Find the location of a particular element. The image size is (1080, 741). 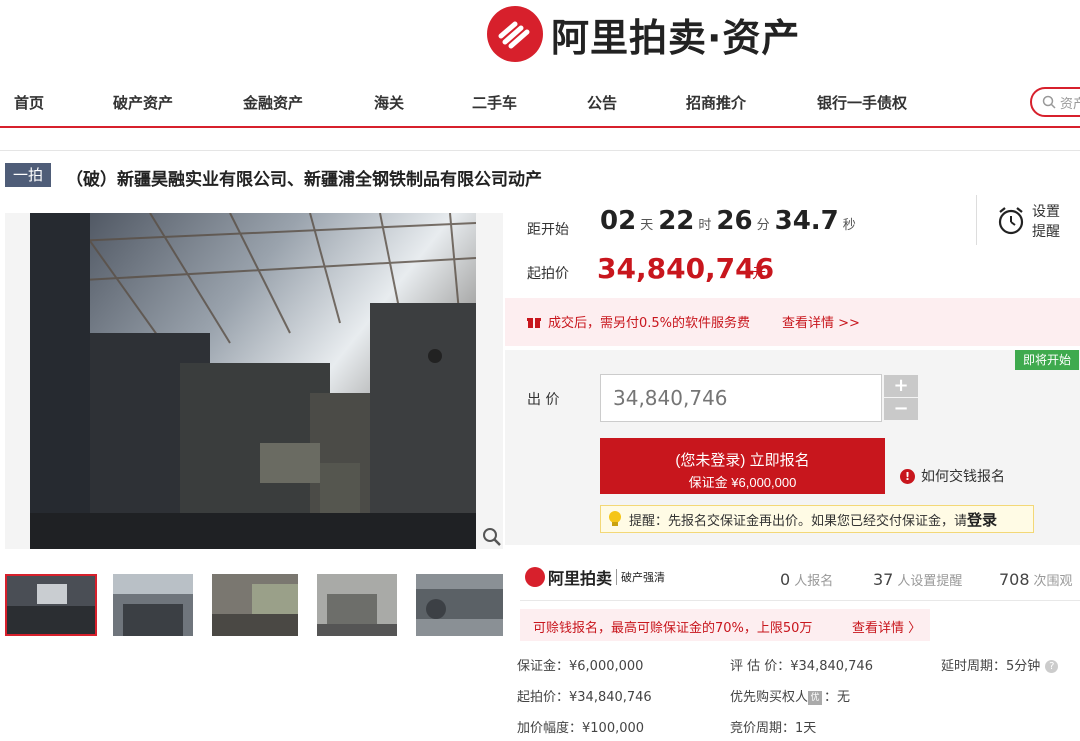

nav-item-bank-debt: 银行一手债权 is located at coordinates (862, 102).